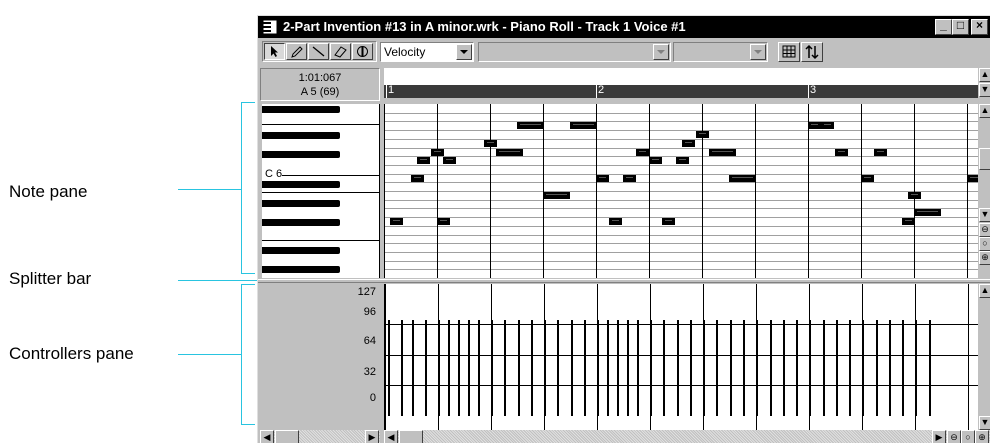 This screenshot has width=990, height=443. Describe the element at coordinates (960, 26) in the screenshot. I see `maximize-button: □` at that location.